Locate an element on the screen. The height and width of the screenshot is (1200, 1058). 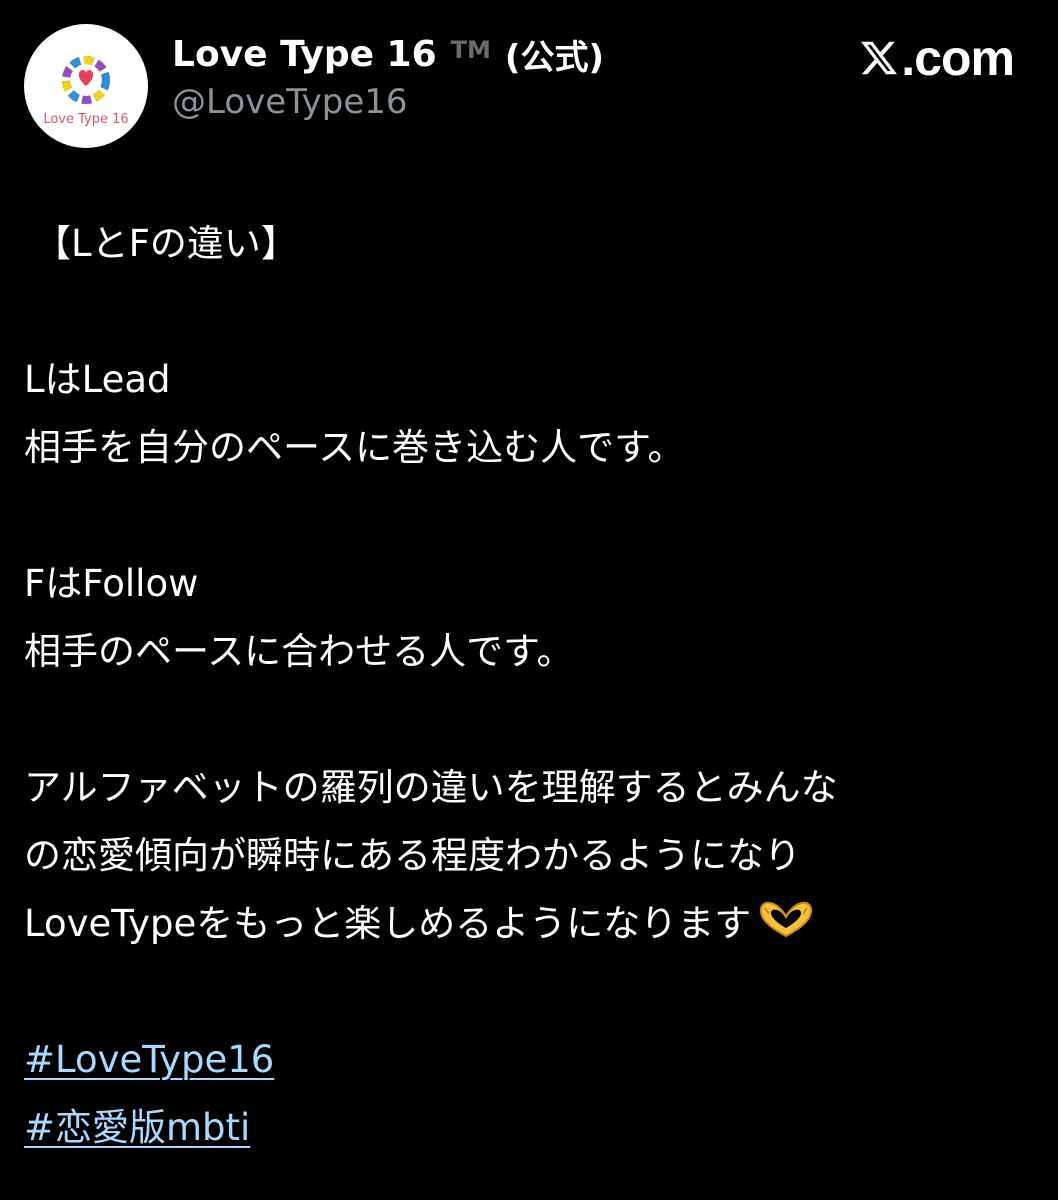
hashtag-link-lovetype16: #LoveType16 is located at coordinates (149, 1059).